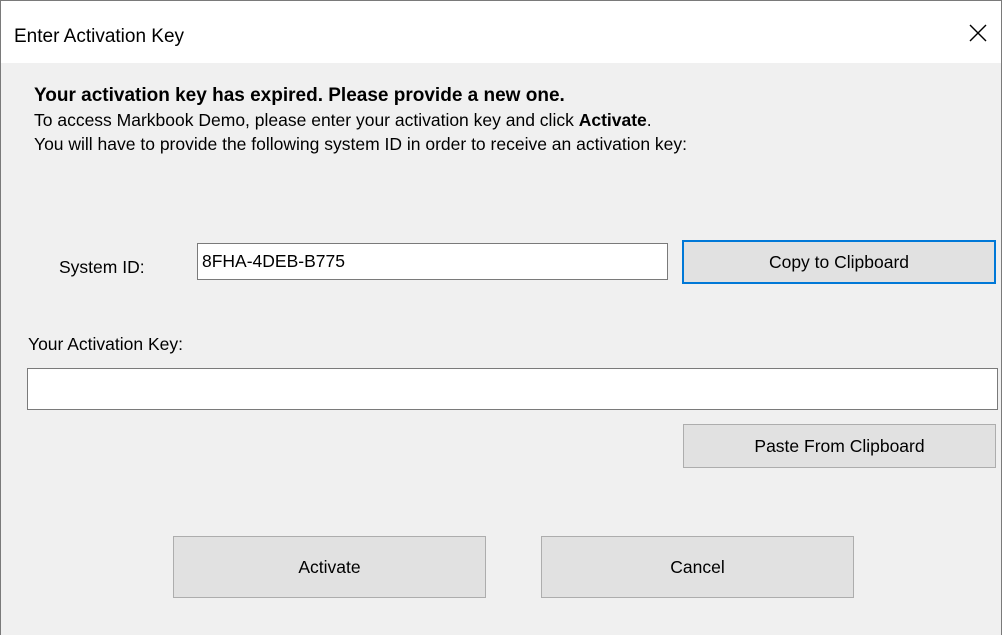 The image size is (1003, 636). I want to click on cancel-button: Cancel, so click(697, 567).